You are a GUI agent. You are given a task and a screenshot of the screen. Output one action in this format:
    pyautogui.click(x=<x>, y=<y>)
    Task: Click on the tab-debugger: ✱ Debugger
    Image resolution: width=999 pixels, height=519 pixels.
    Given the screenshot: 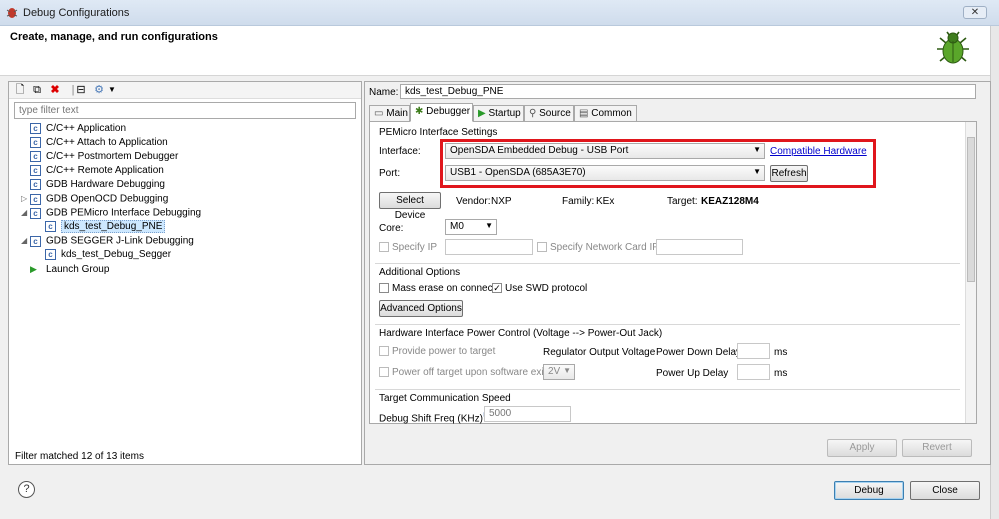 What is the action you would take?
    pyautogui.click(x=441, y=112)
    